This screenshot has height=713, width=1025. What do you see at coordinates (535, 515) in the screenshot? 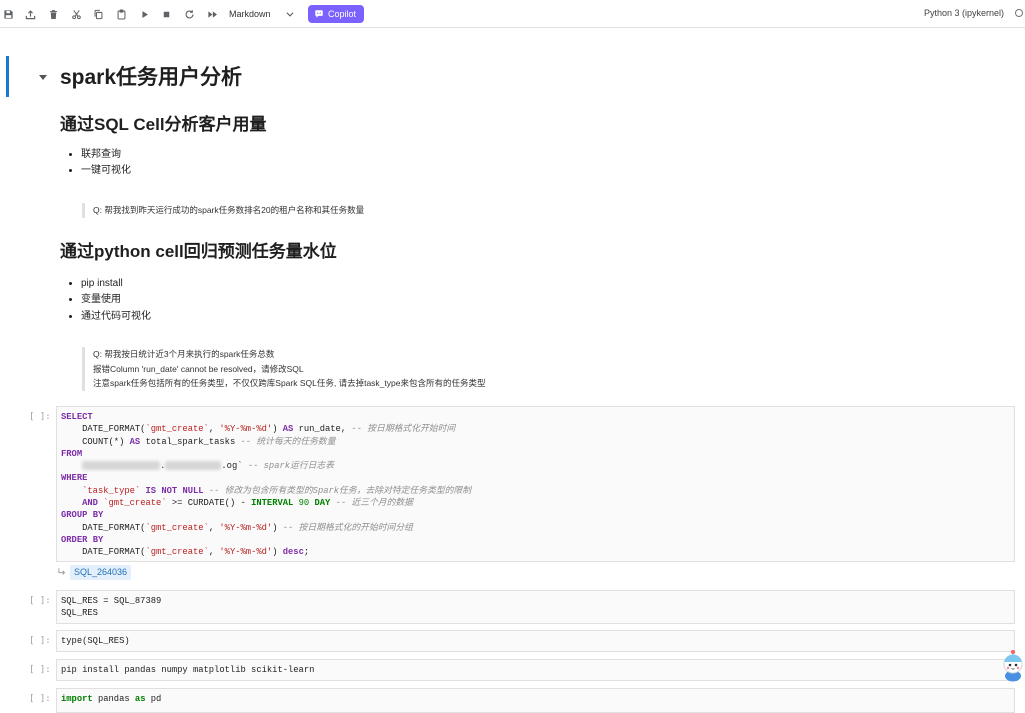
I see `code-line: GROUP BY` at bounding box center [535, 515].